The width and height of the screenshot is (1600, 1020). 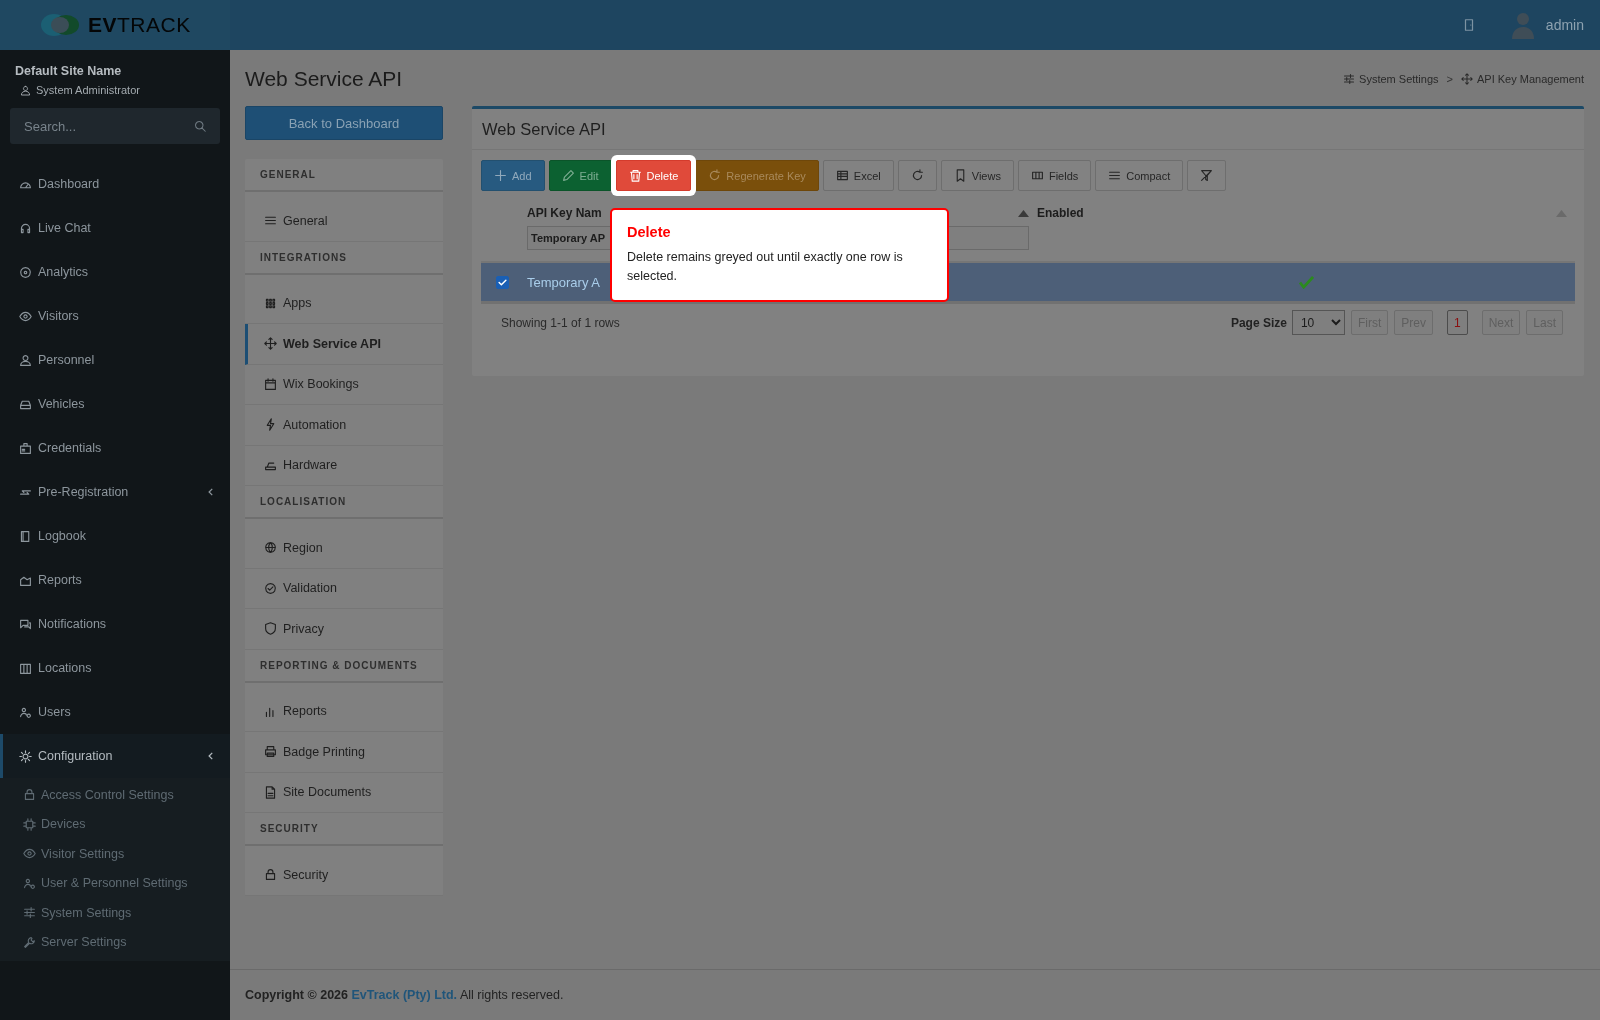 What do you see at coordinates (29, 824) in the screenshot?
I see `chip-icon` at bounding box center [29, 824].